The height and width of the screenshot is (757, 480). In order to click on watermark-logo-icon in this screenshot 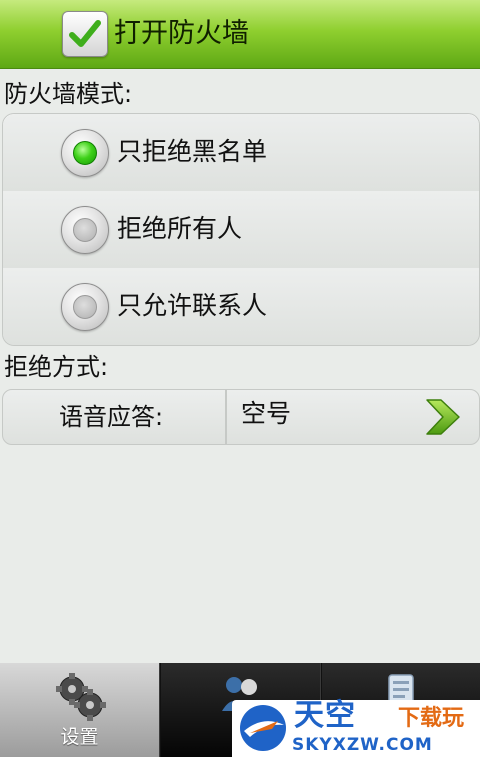, I will do `click(263, 728)`.